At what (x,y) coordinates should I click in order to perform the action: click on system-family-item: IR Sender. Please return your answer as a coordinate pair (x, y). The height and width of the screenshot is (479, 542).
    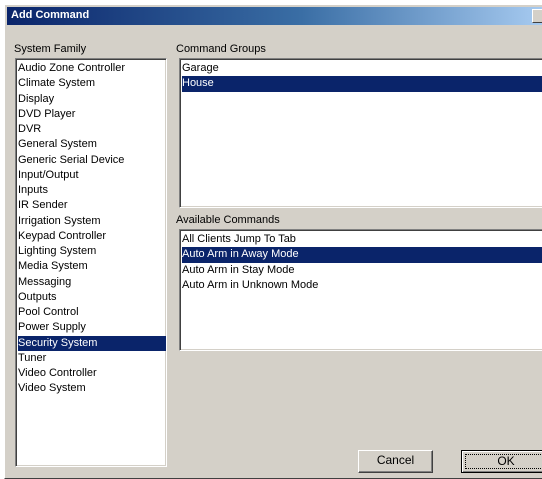
    Looking at the image, I should click on (92, 205).